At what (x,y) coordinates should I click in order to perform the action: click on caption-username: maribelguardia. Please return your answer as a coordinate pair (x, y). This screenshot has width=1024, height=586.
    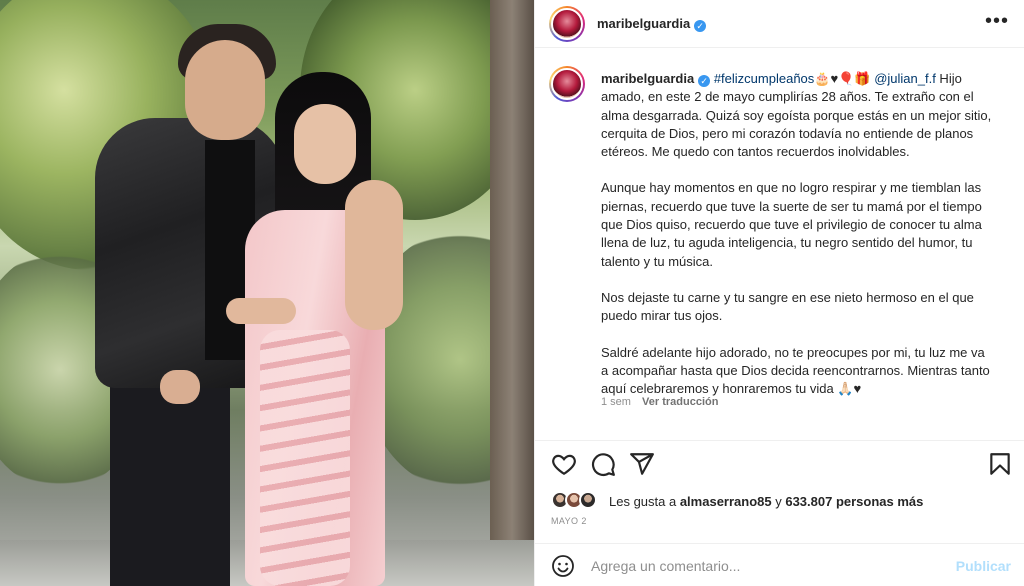
    Looking at the image, I should click on (647, 78).